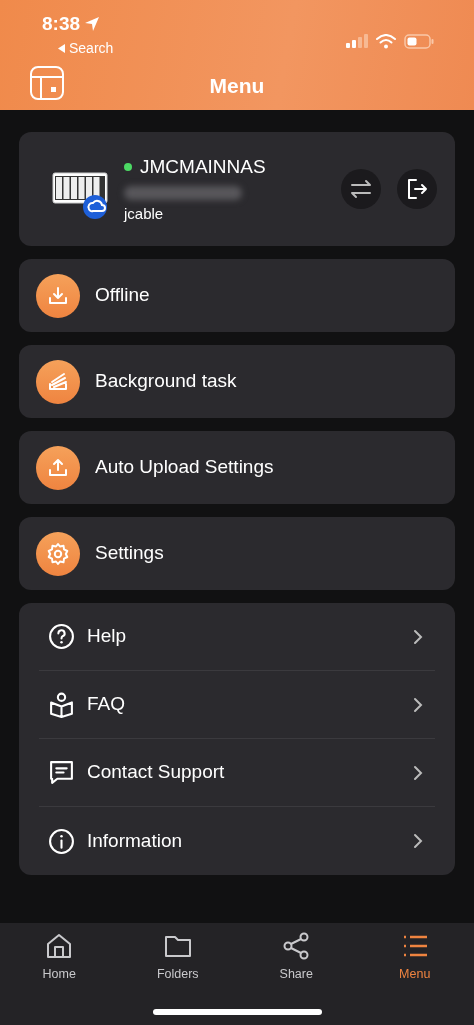 The height and width of the screenshot is (1025, 474). I want to click on settings-icon, so click(58, 553).